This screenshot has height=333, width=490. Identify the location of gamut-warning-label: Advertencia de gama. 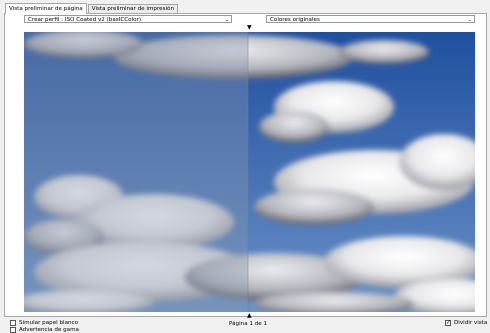
(49, 330).